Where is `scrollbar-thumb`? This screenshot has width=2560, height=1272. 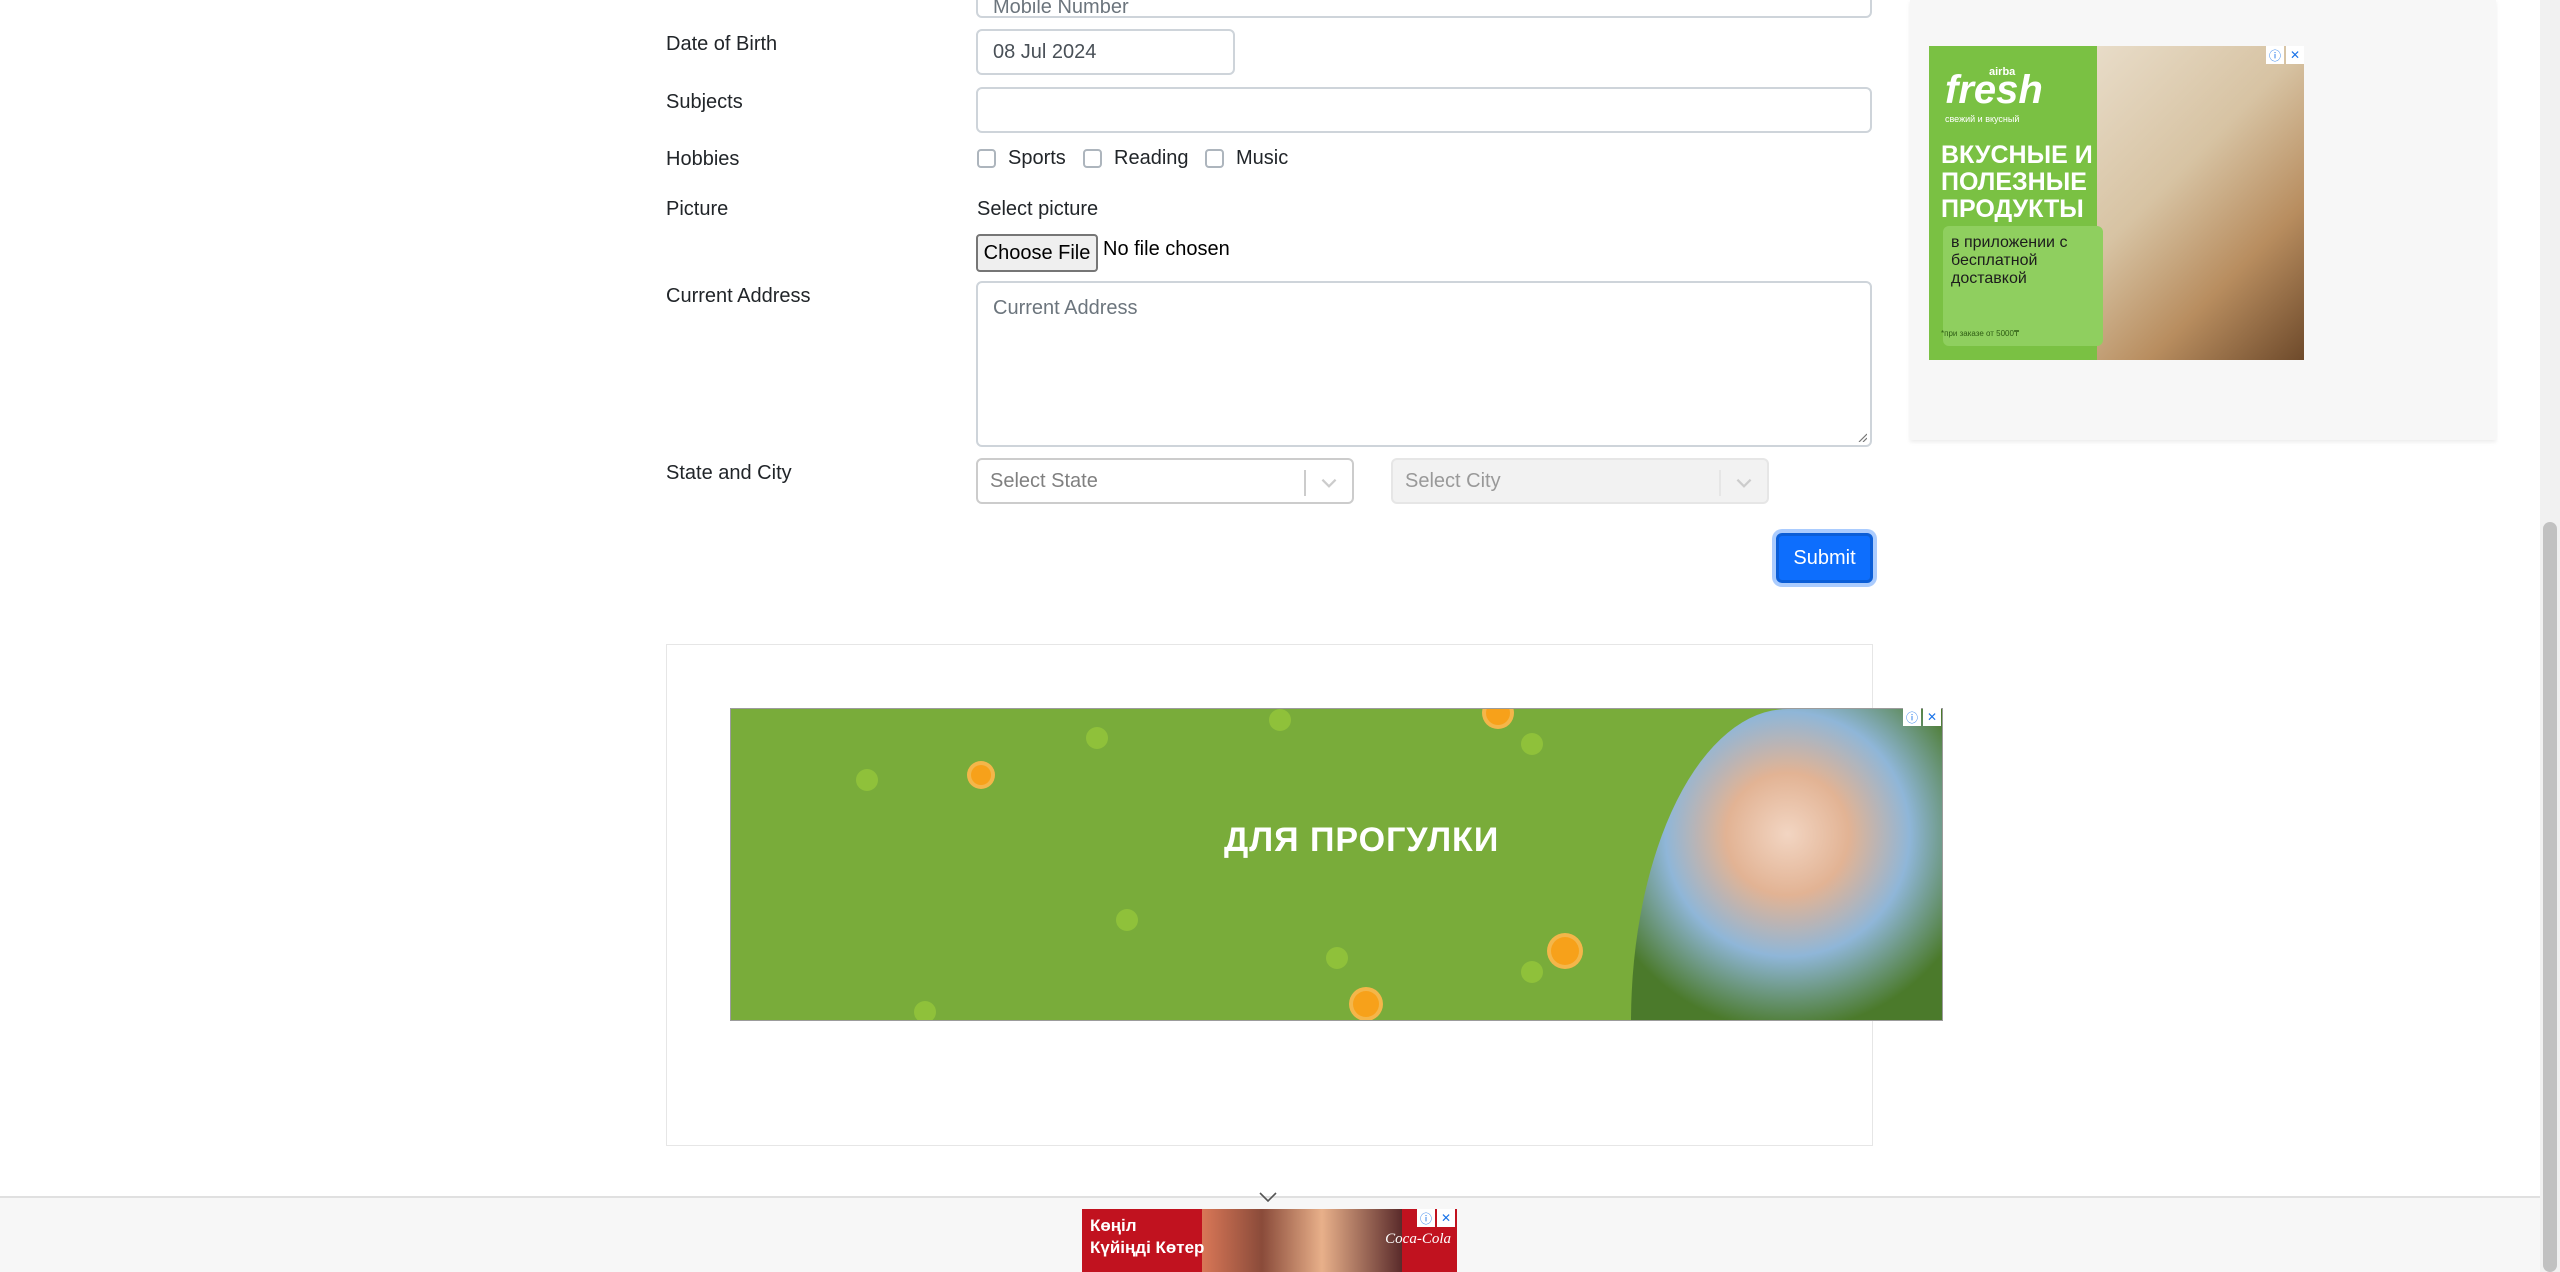 scrollbar-thumb is located at coordinates (2550, 897).